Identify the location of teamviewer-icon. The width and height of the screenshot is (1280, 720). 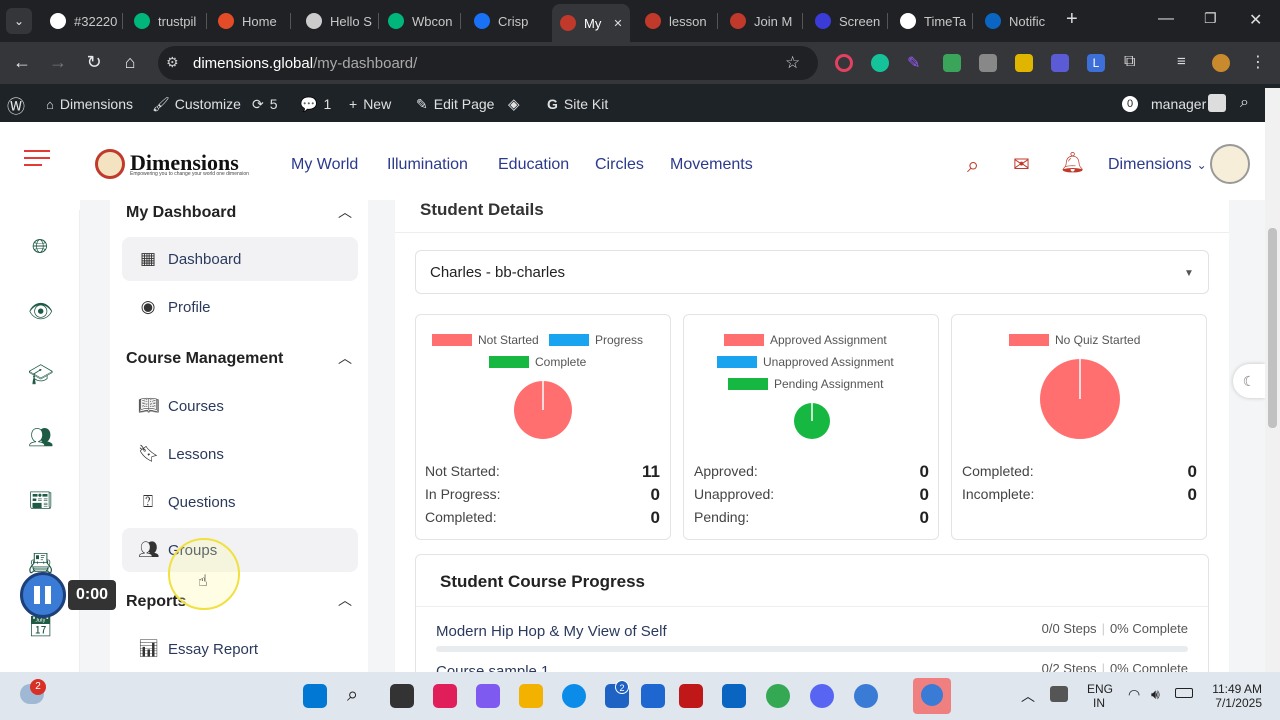
(653, 696).